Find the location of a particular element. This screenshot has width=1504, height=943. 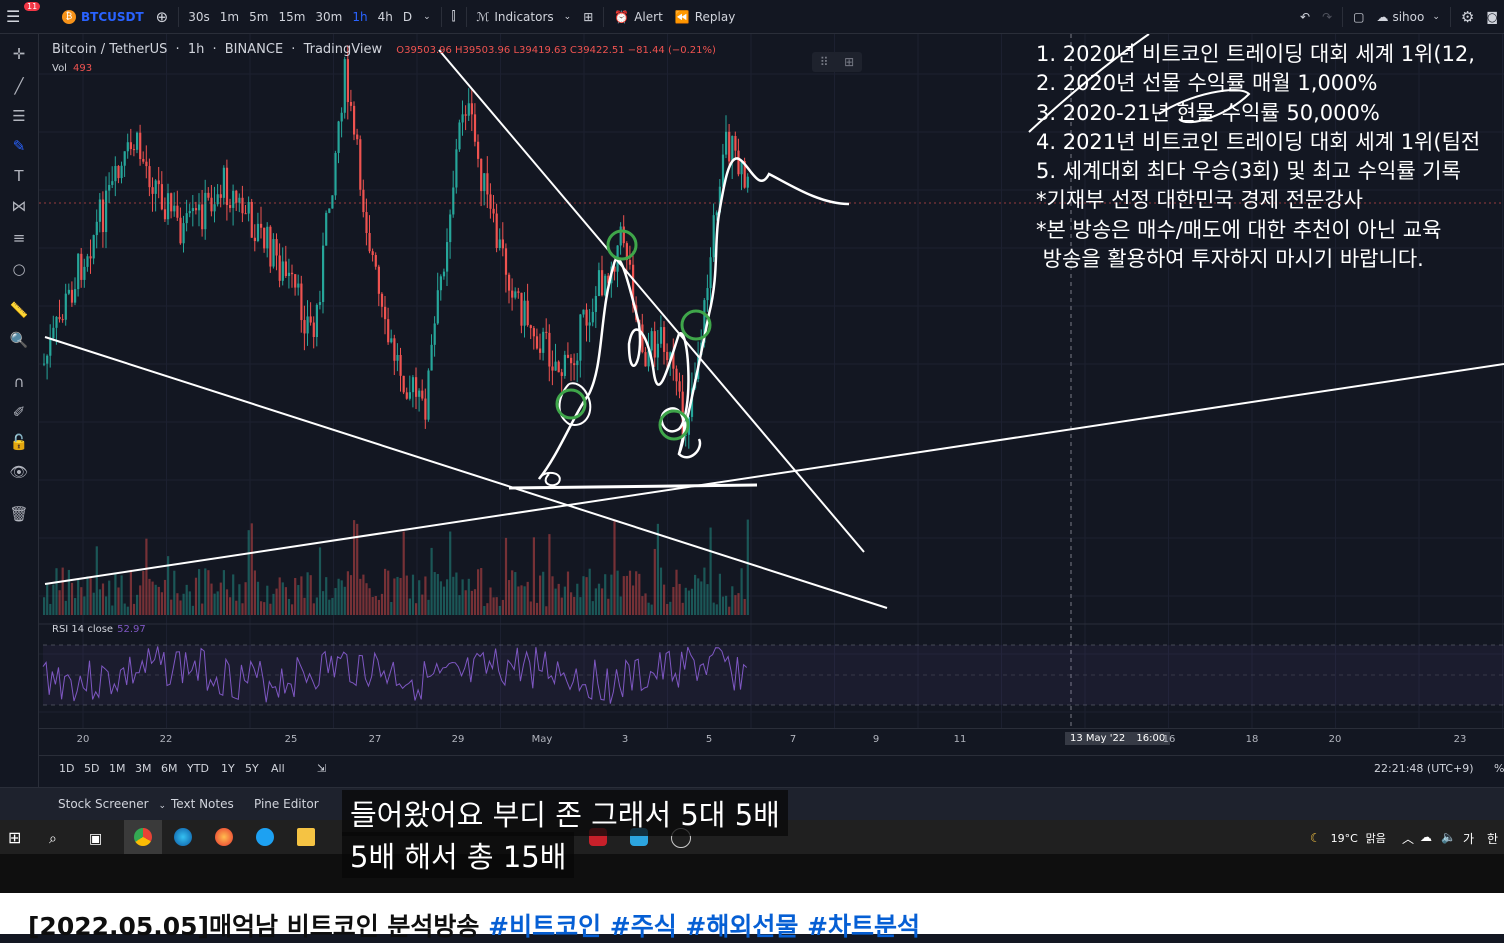

interval-label: 1h is located at coordinates (196, 49).